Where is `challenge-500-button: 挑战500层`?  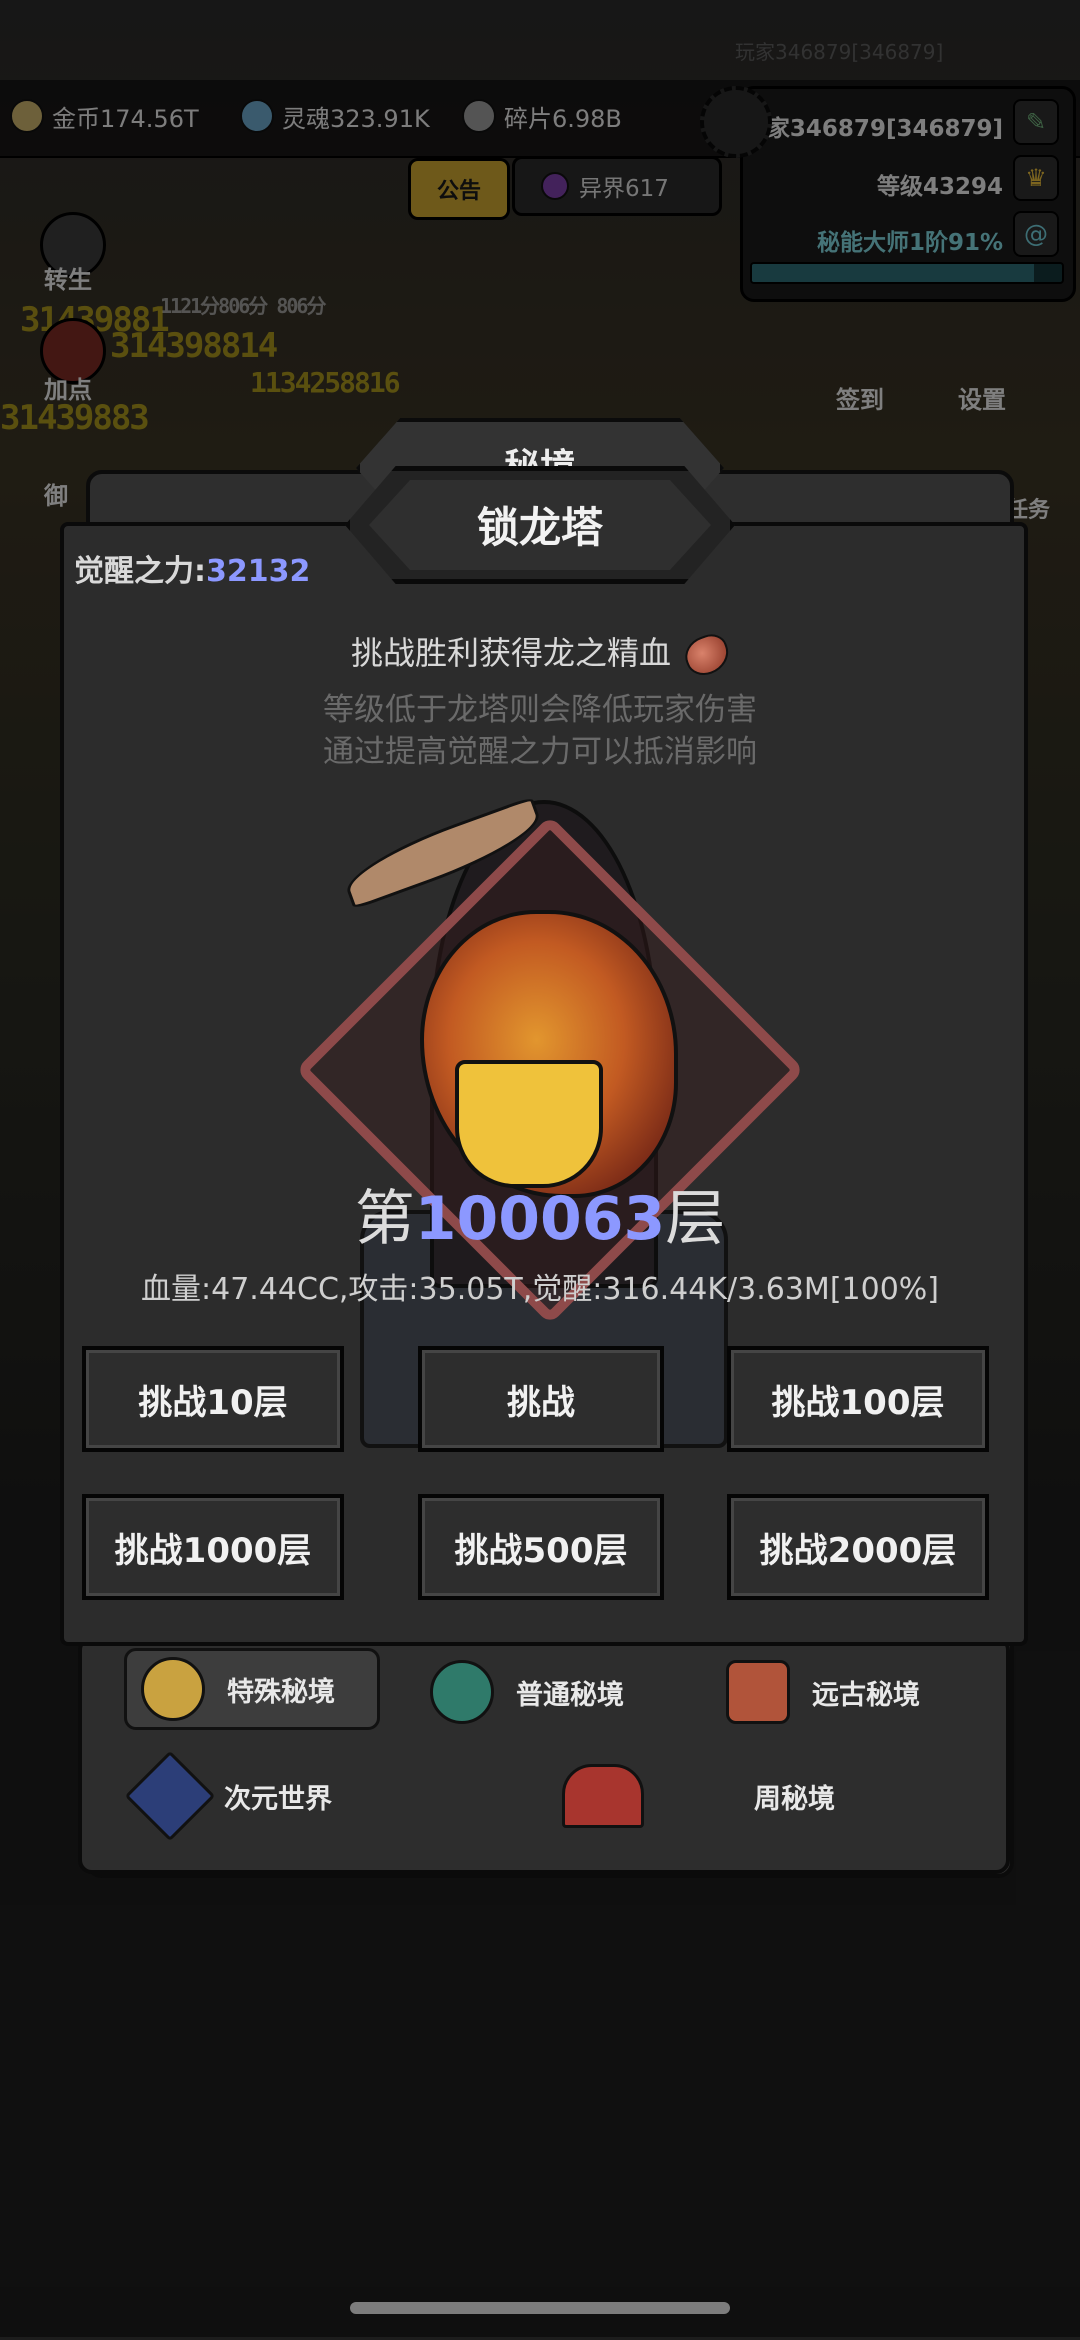
challenge-500-button: 挑战500层 is located at coordinates (541, 1547).